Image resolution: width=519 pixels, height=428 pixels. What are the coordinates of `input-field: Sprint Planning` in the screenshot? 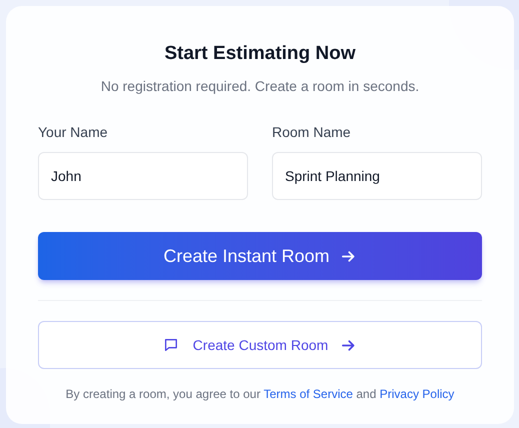 It's located at (377, 176).